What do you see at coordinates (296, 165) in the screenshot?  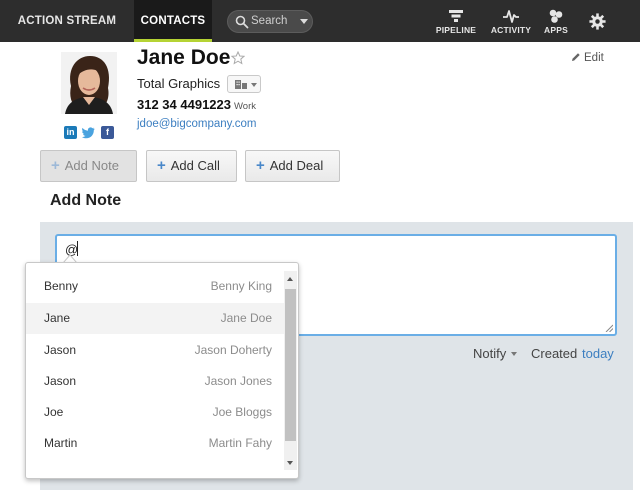 I see `add-deal-label: Add Deal` at bounding box center [296, 165].